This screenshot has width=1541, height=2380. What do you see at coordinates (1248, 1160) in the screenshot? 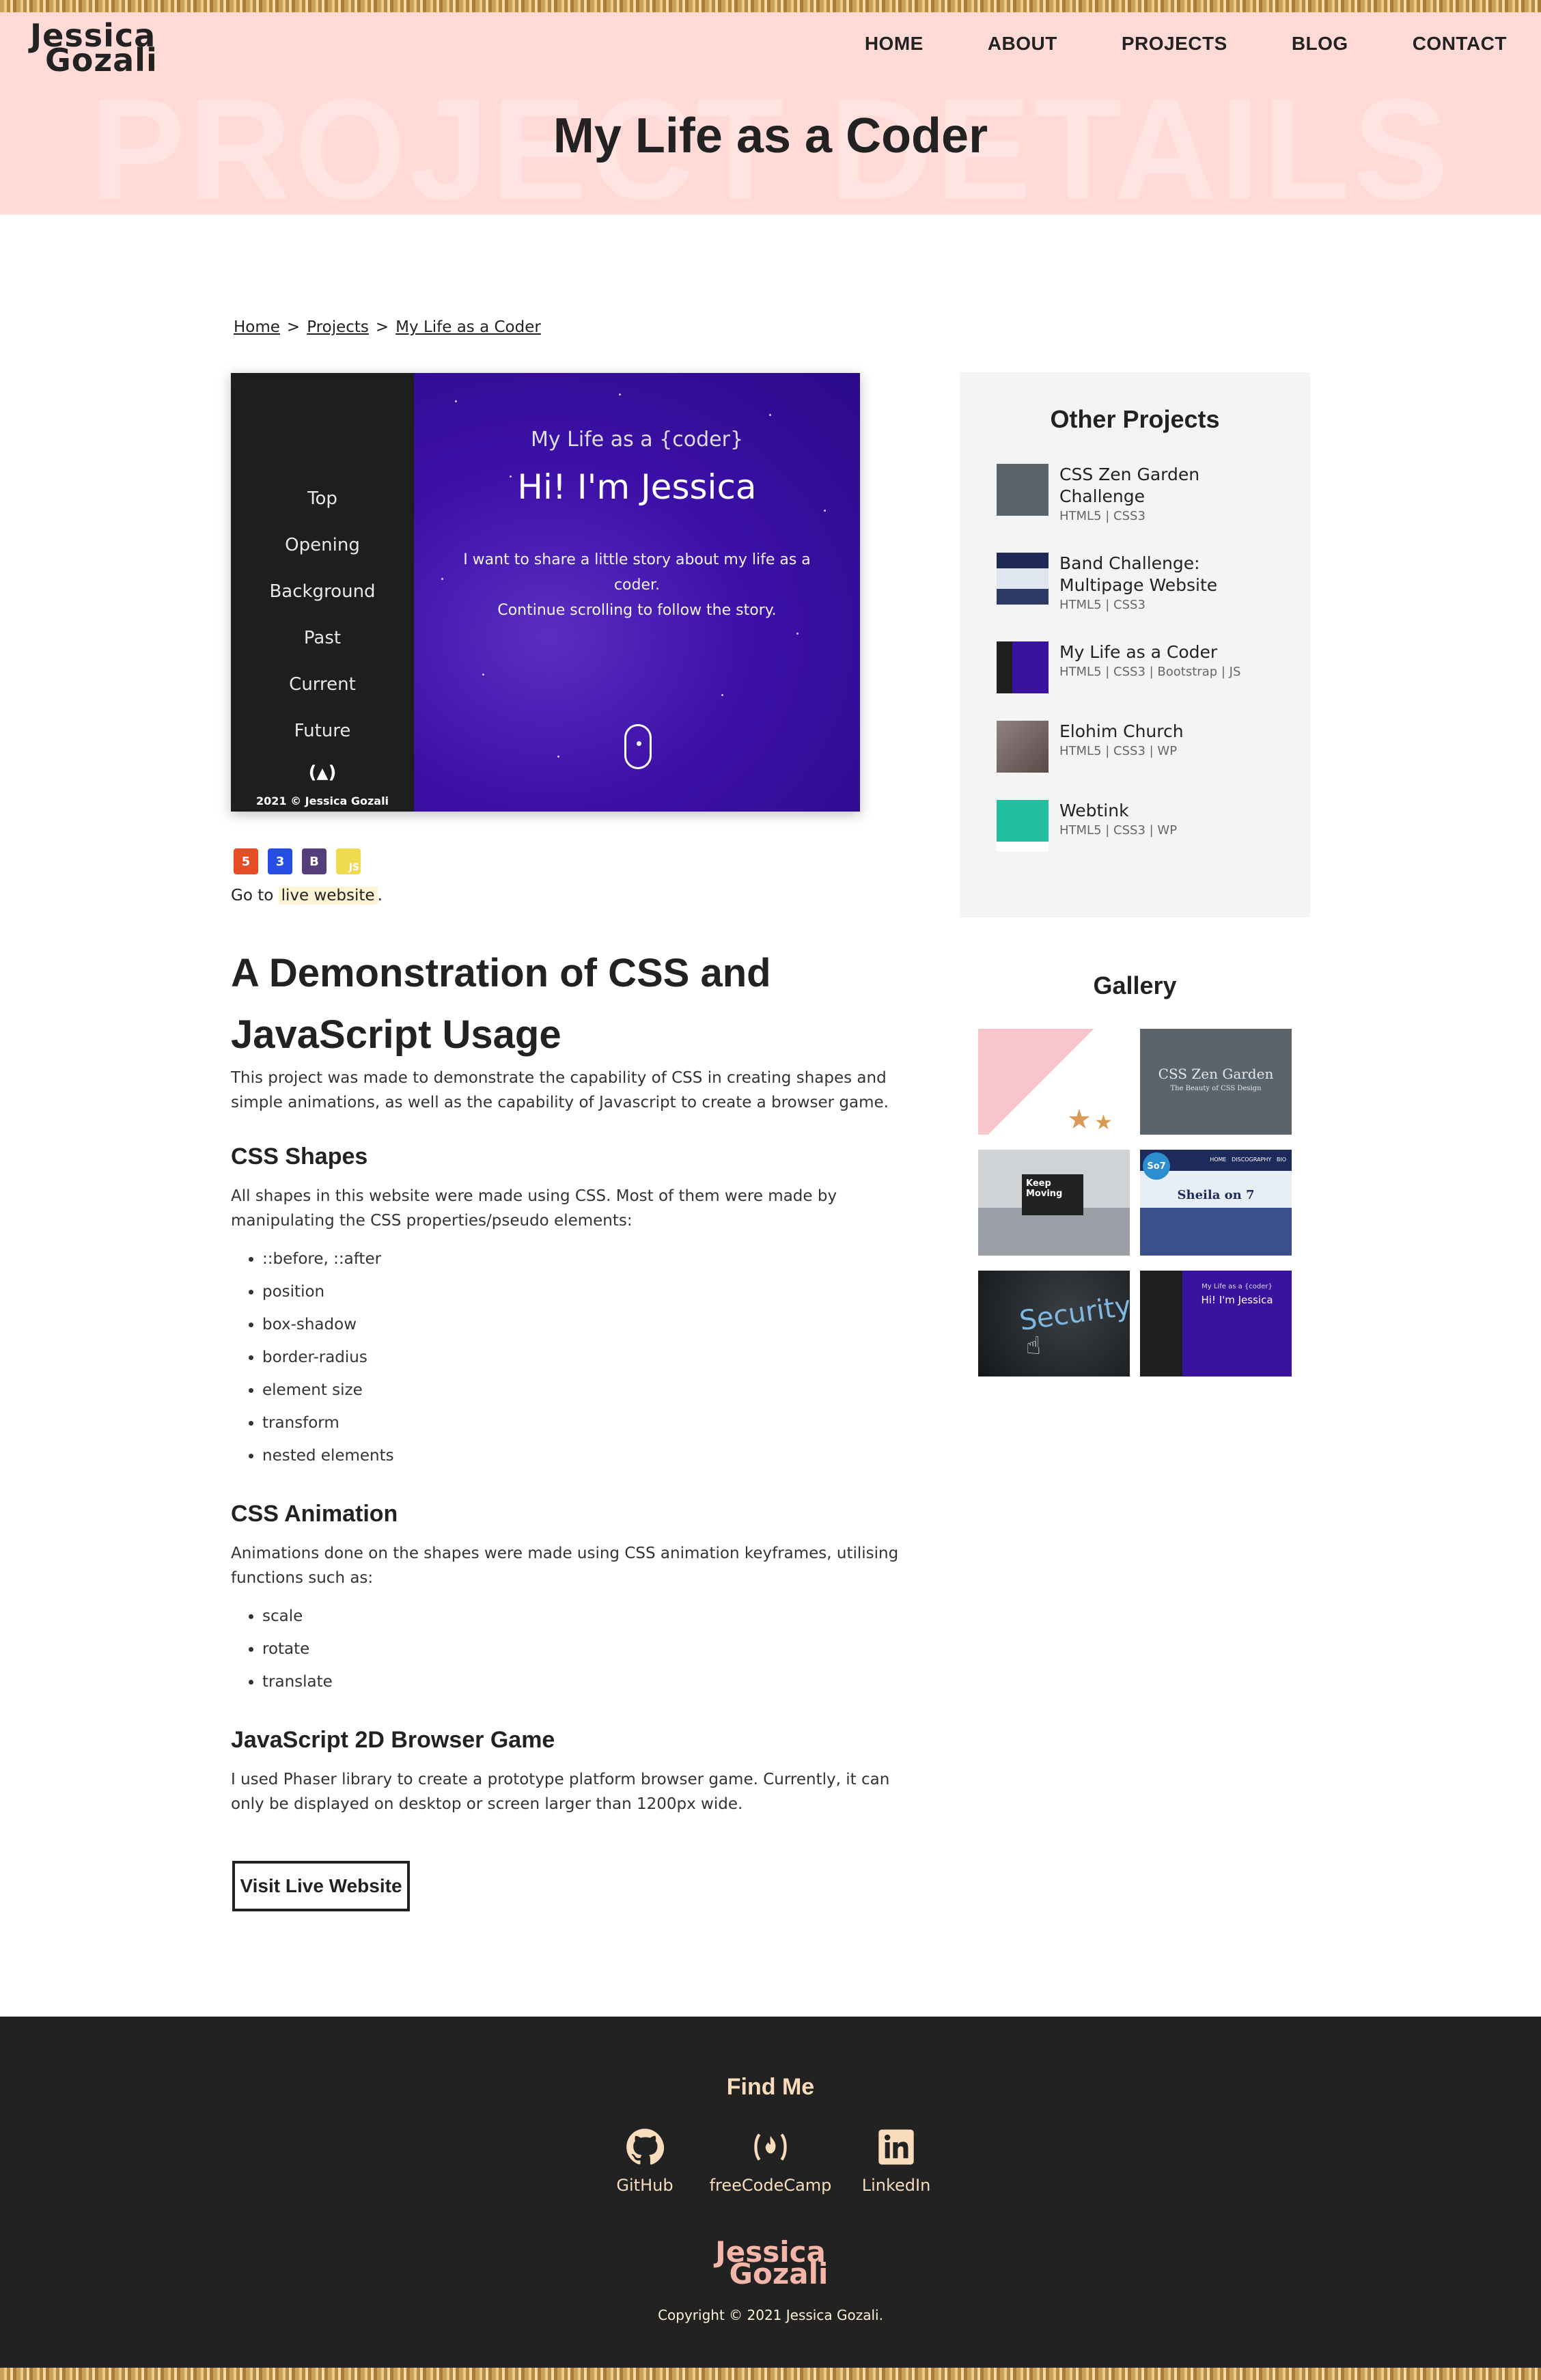
I see `gallery-menu: HOME DISCOGRAPHY BIO` at bounding box center [1248, 1160].